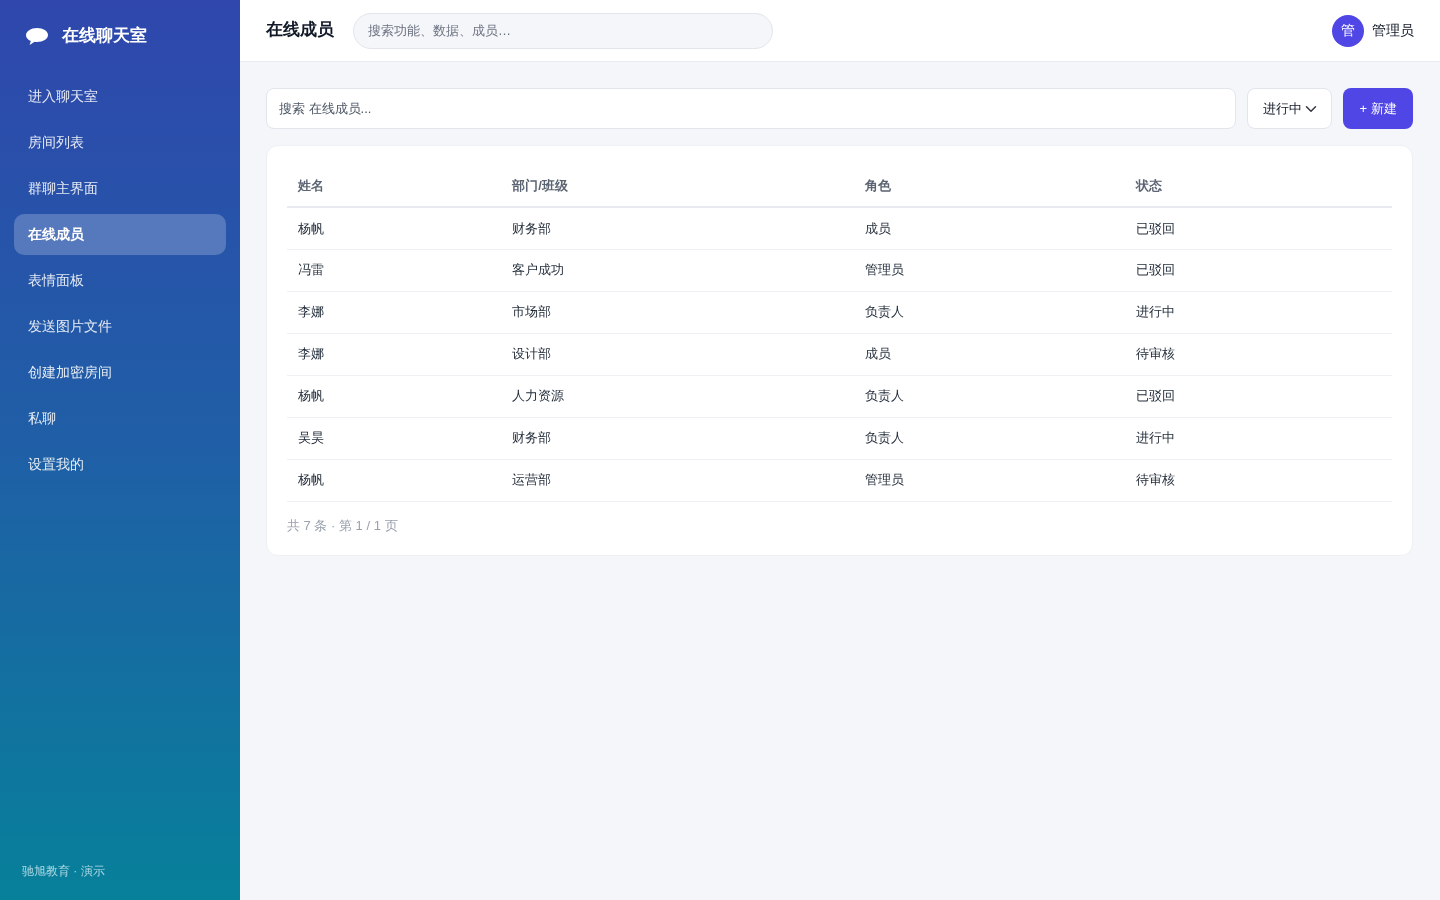 The width and height of the screenshot is (1440, 900). I want to click on sidebar-footer-text: 驰旭教育 · 演示, so click(63, 871).